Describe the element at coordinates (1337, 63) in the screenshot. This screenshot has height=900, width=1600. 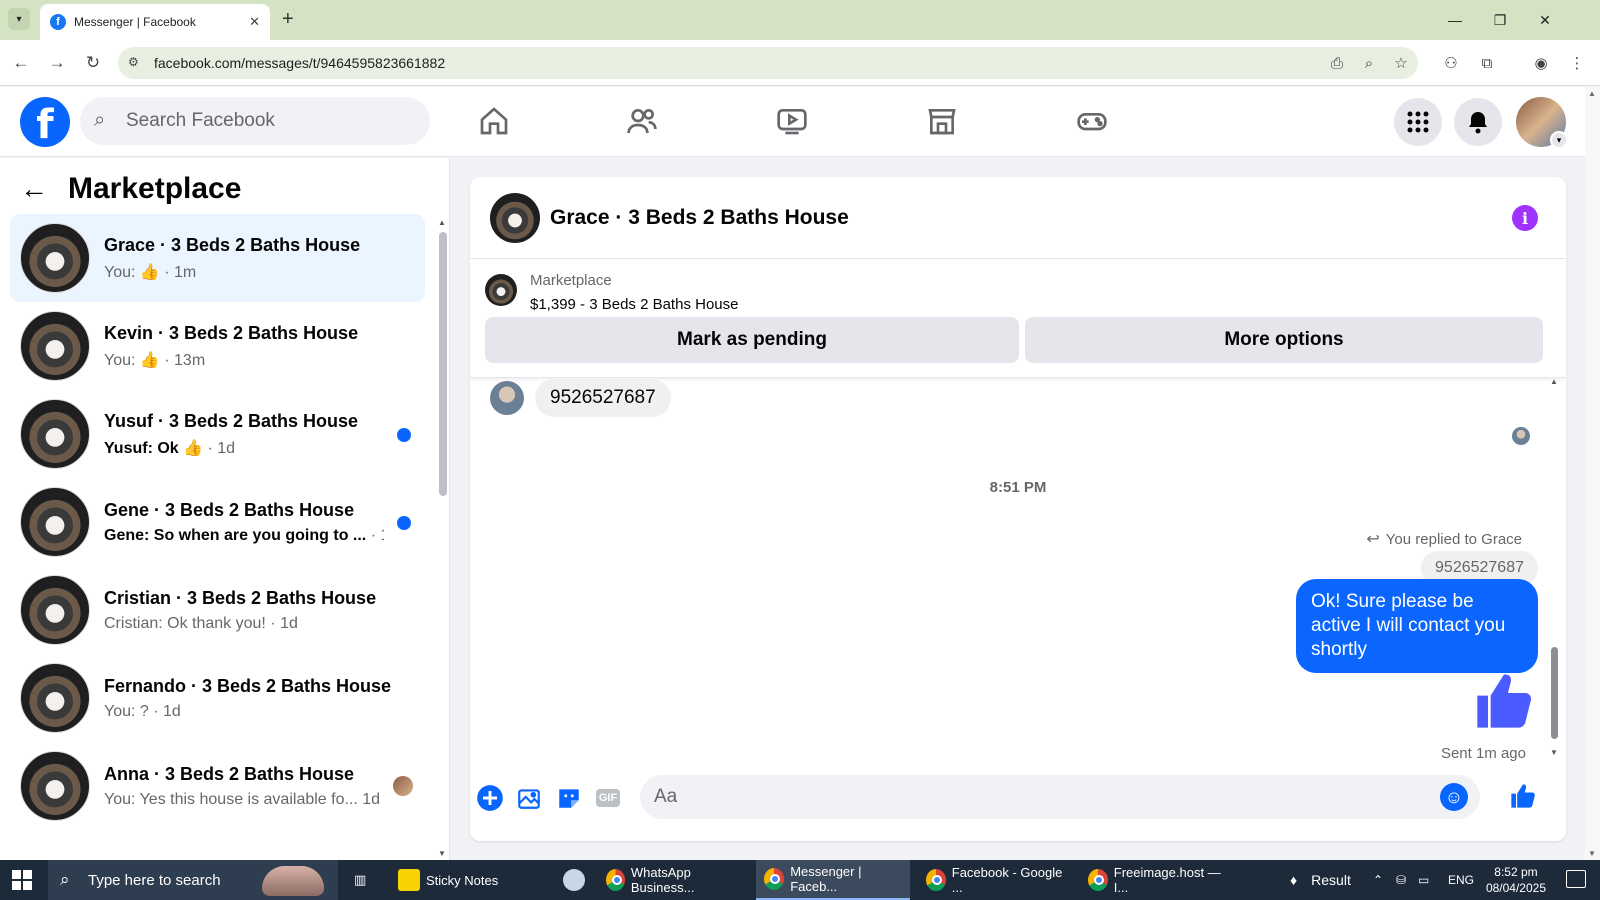
I see `install-app-icon: ⎙` at that location.